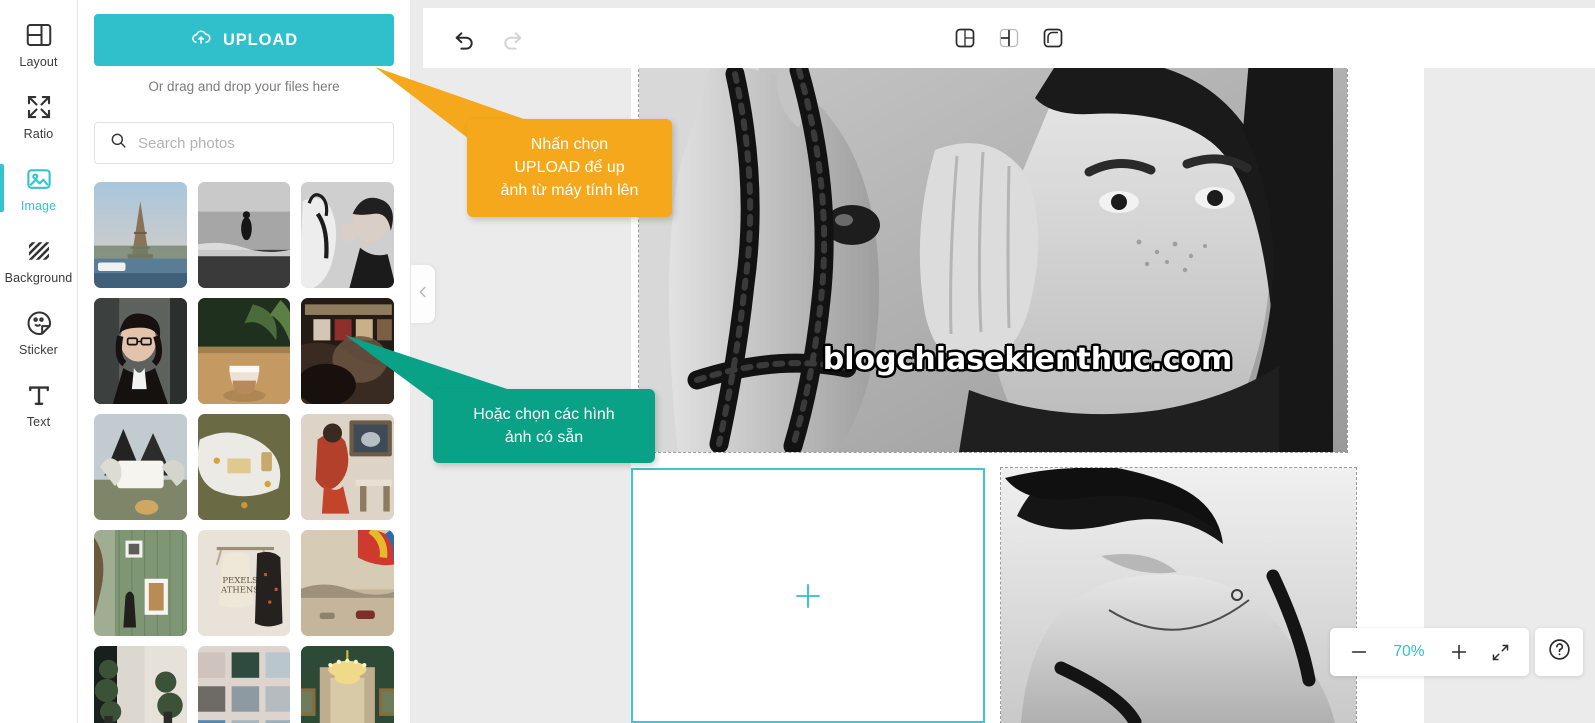 Image resolution: width=1595 pixels, height=723 pixels. I want to click on callout-stock-photos-text: Hoặc chọn các hình ảnh có sẵn, so click(544, 426).